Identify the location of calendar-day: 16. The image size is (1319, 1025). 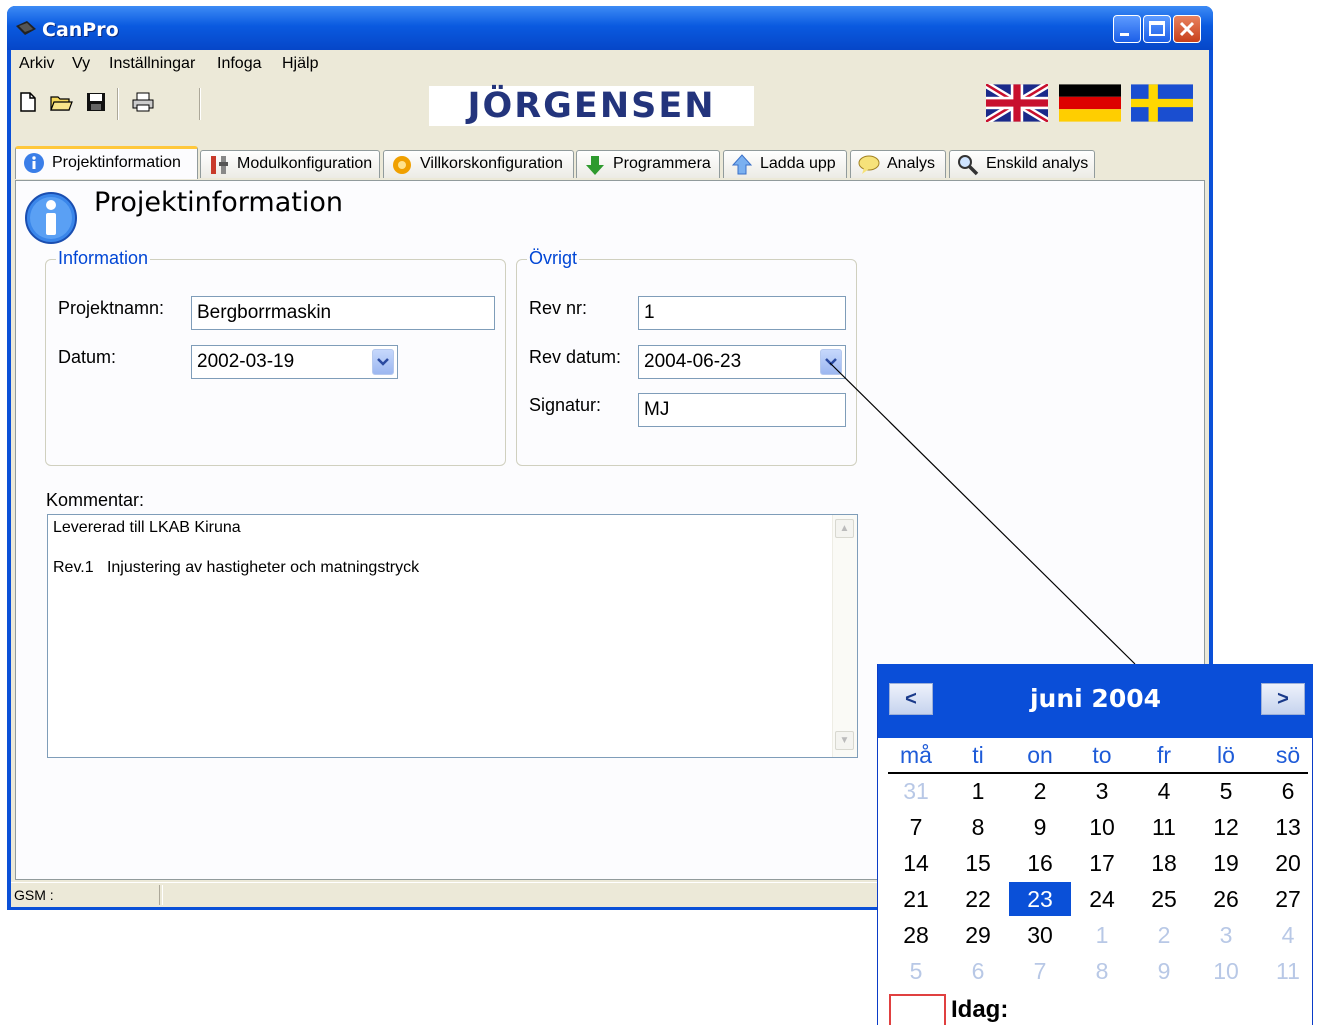
(1040, 863).